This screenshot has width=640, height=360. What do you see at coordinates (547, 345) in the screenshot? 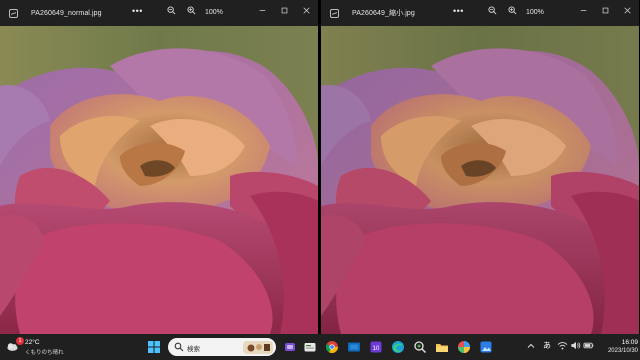
I see `ime-indicator: あ` at bounding box center [547, 345].